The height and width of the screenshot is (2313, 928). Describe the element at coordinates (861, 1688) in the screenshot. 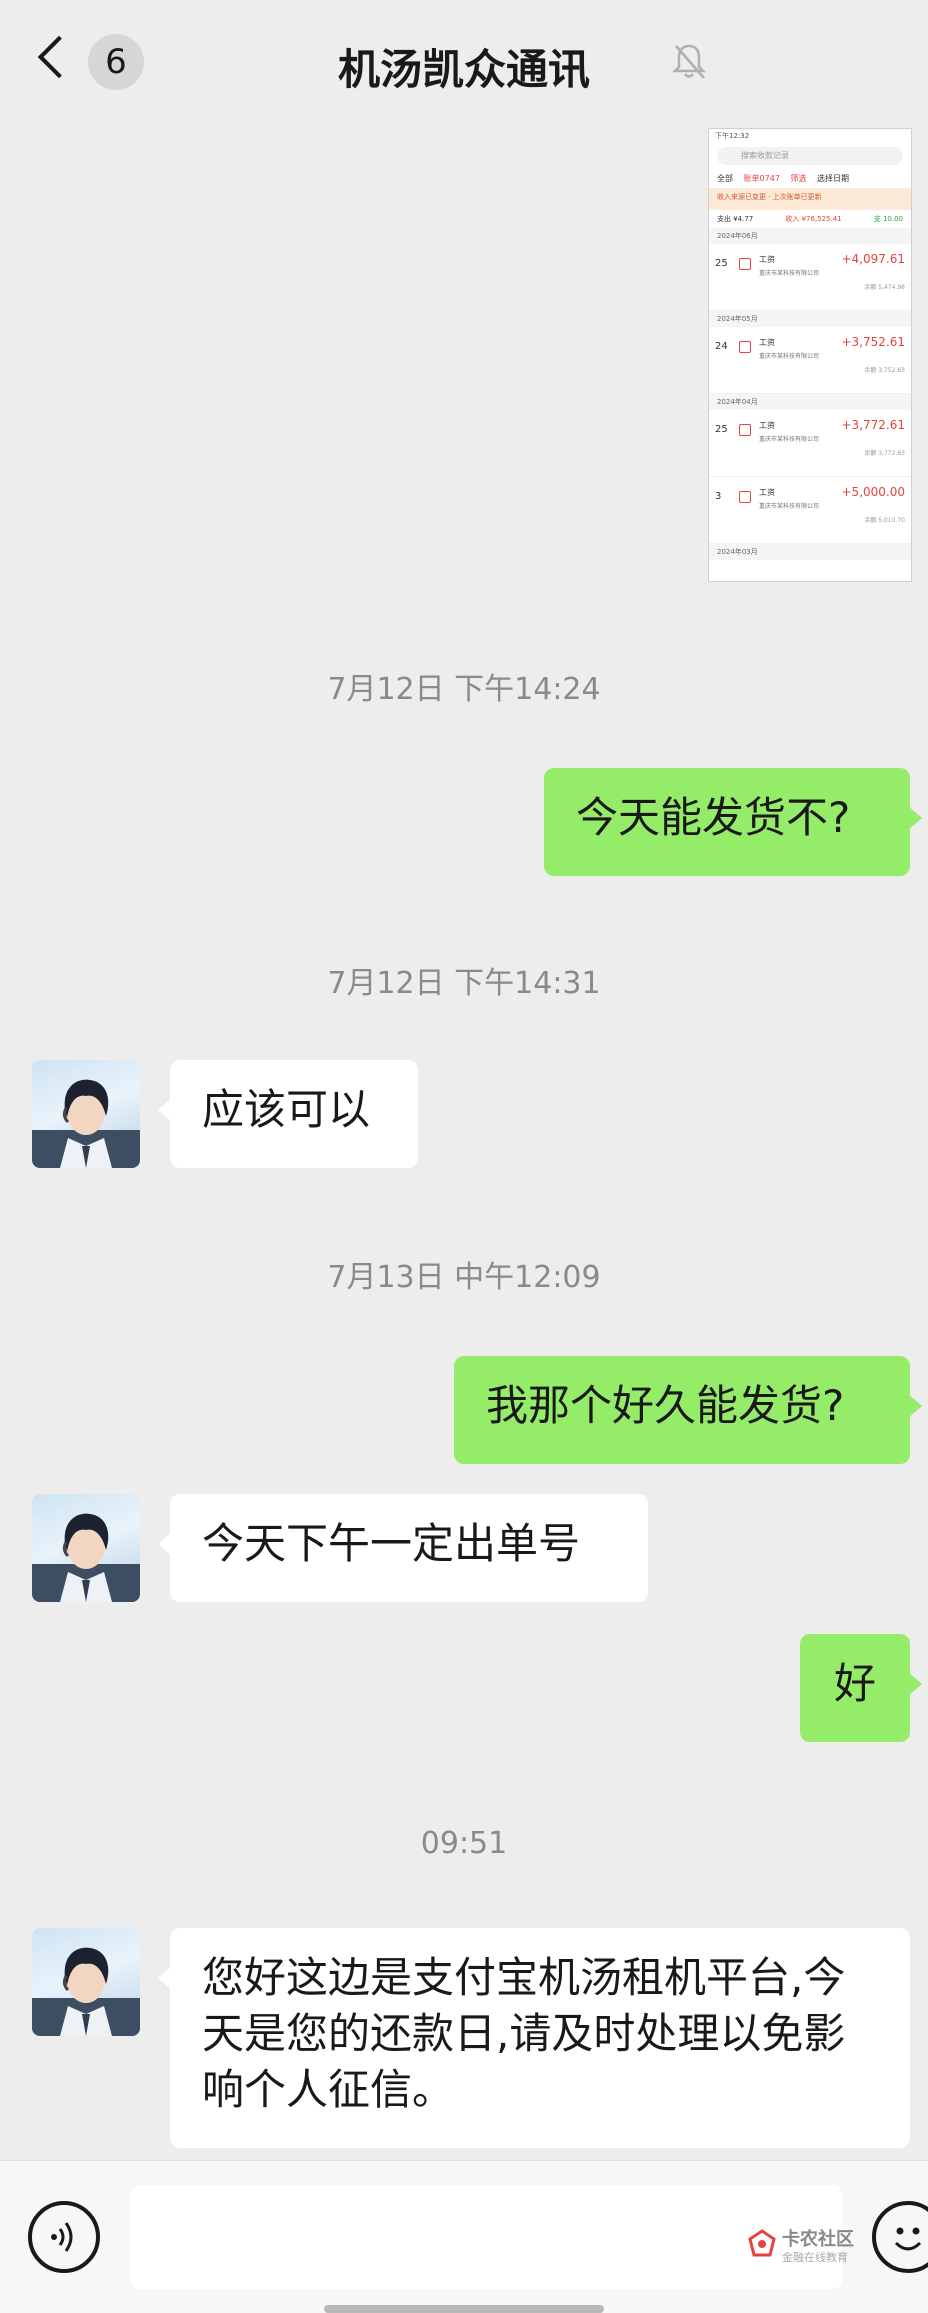

I see `outgoing-message-bubble: 好` at that location.